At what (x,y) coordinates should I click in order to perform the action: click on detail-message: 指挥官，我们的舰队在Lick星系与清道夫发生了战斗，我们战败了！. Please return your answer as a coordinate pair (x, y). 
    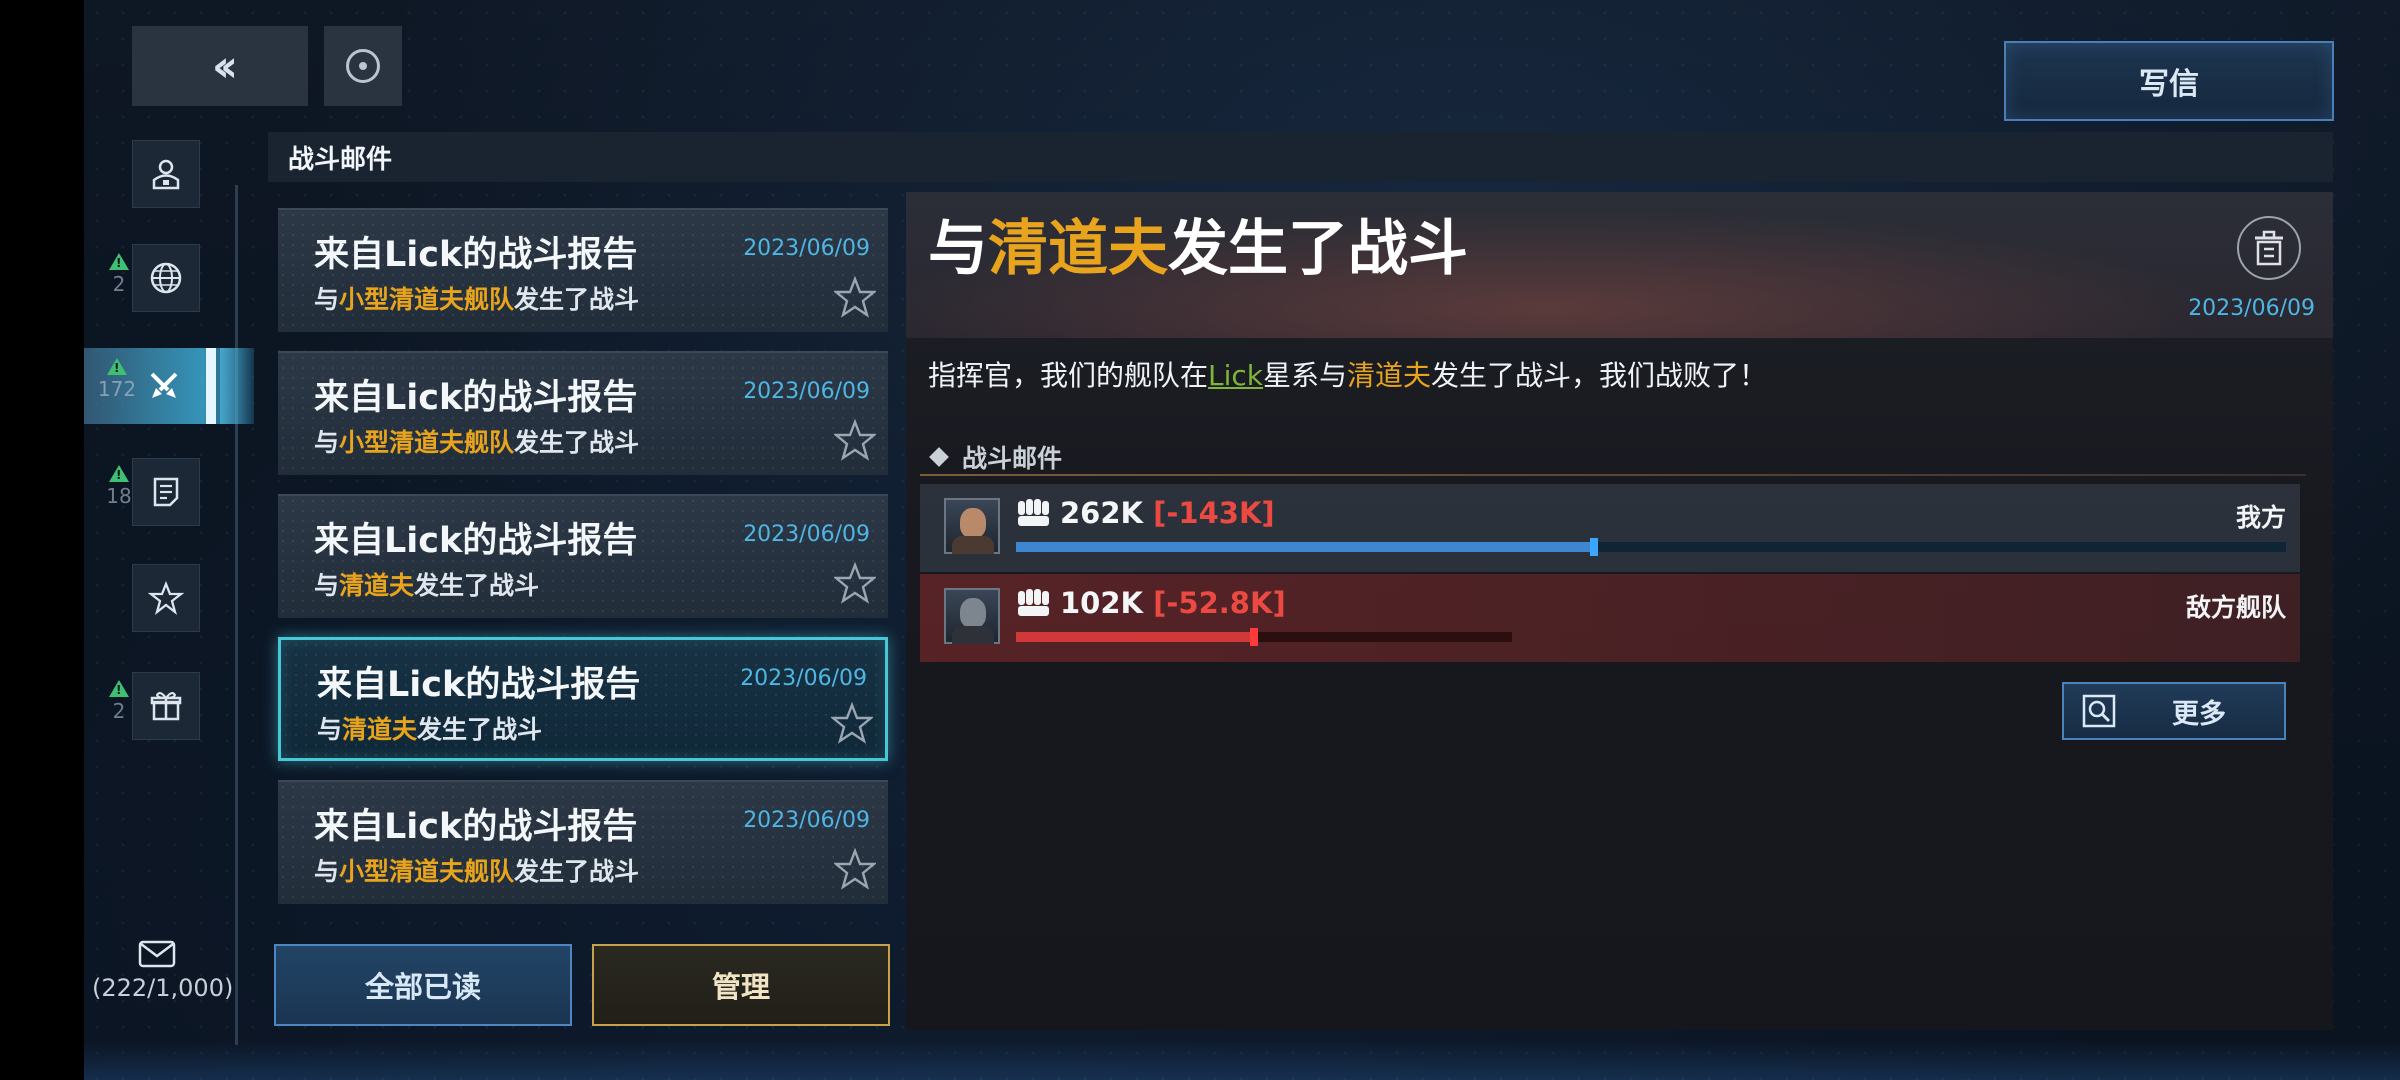
    Looking at the image, I should click on (1348, 375).